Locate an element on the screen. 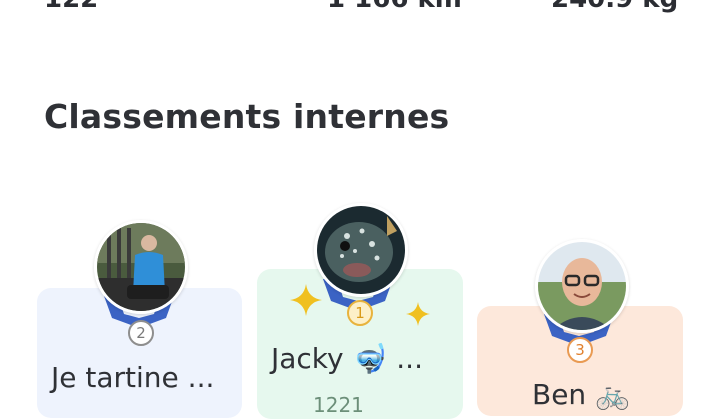 The image size is (720, 419). rank-badge-1: 1 is located at coordinates (360, 313).